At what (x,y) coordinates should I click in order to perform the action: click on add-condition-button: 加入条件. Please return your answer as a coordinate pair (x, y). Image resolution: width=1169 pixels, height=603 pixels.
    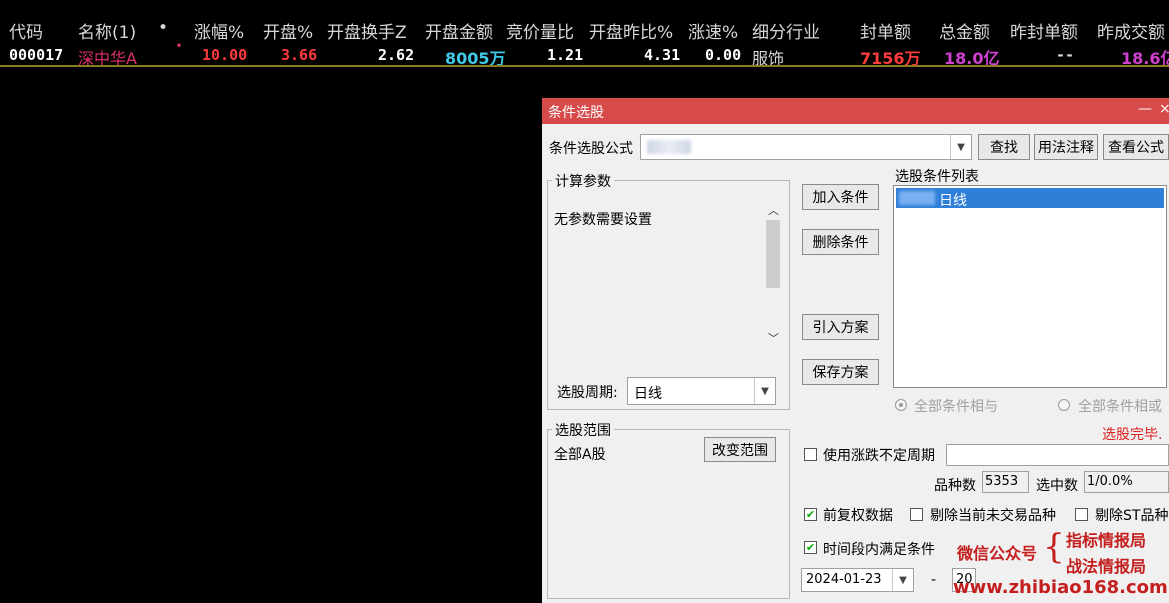
    Looking at the image, I should click on (840, 197).